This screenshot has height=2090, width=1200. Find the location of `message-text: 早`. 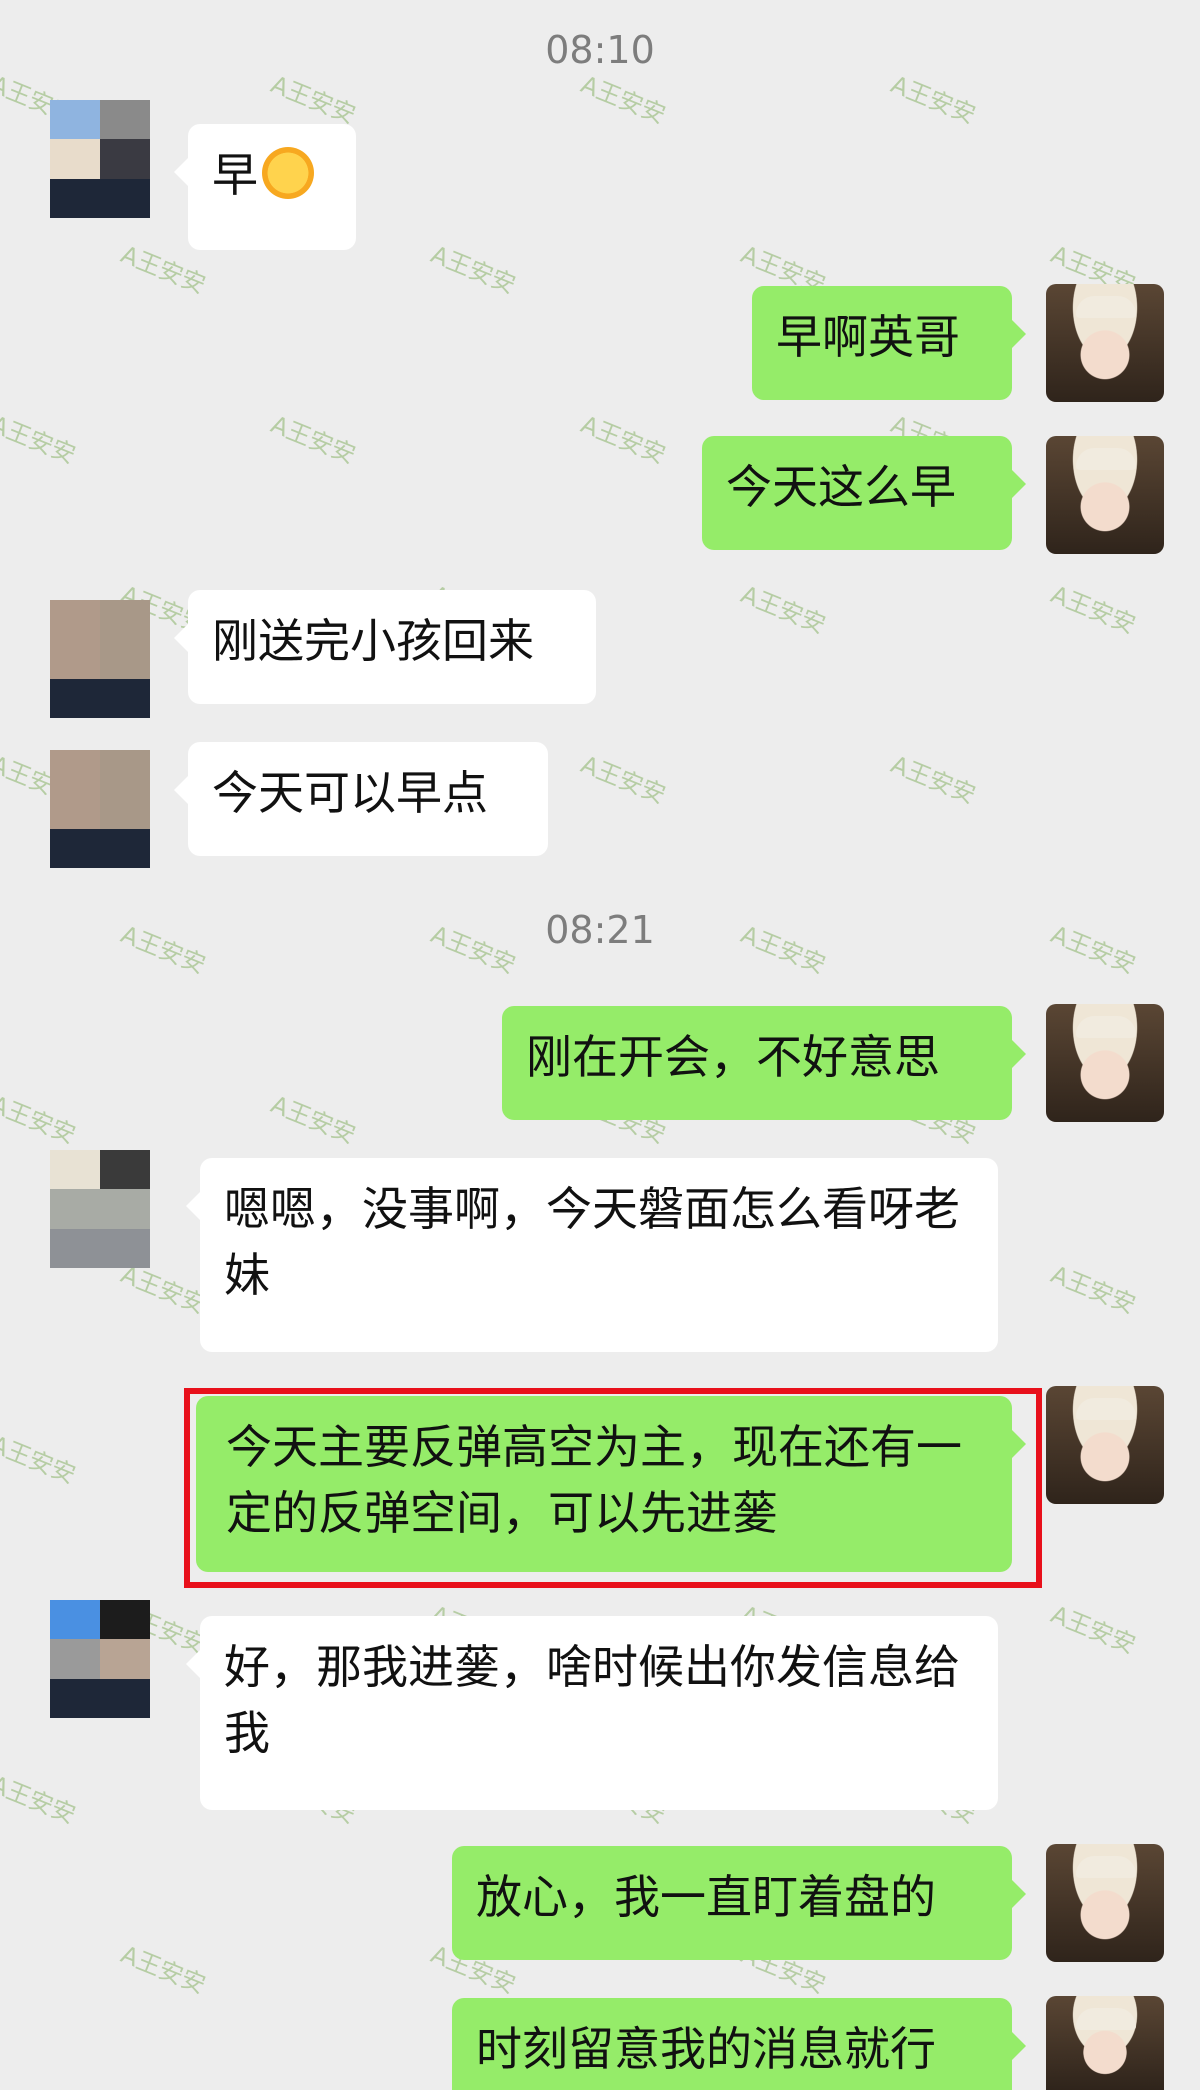

message-text: 早 is located at coordinates (235, 175).